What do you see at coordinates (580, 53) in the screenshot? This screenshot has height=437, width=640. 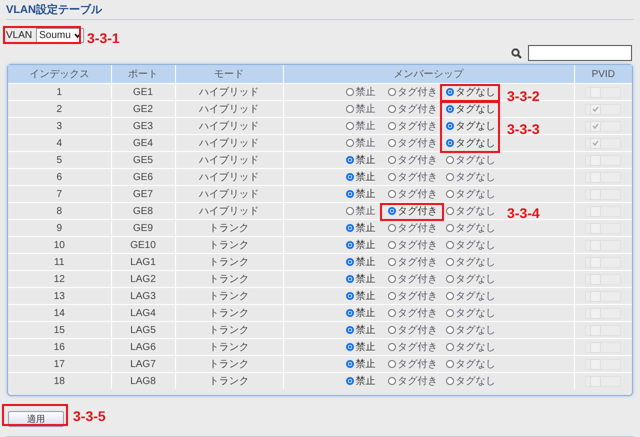 I see `search-field` at bounding box center [580, 53].